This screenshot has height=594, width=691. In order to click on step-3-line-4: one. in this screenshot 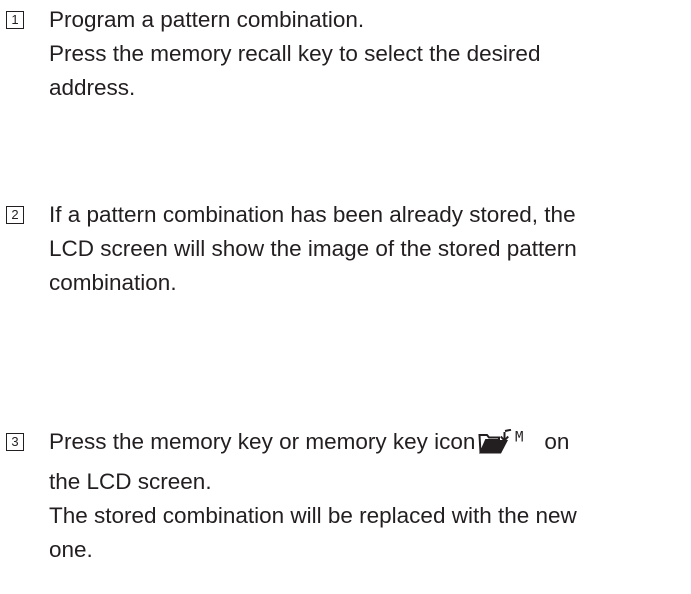, I will do `click(71, 549)`.